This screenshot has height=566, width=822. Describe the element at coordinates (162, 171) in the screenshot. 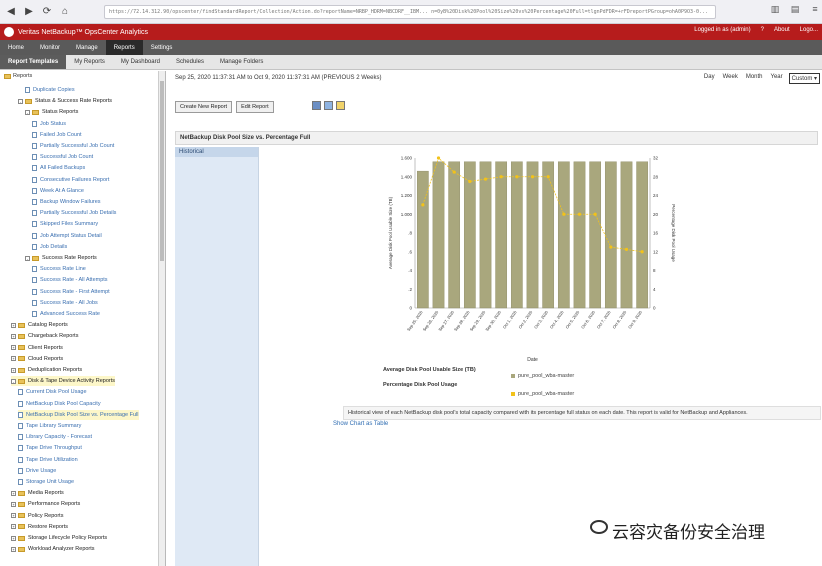

I see `scrollbar-thumb` at that location.